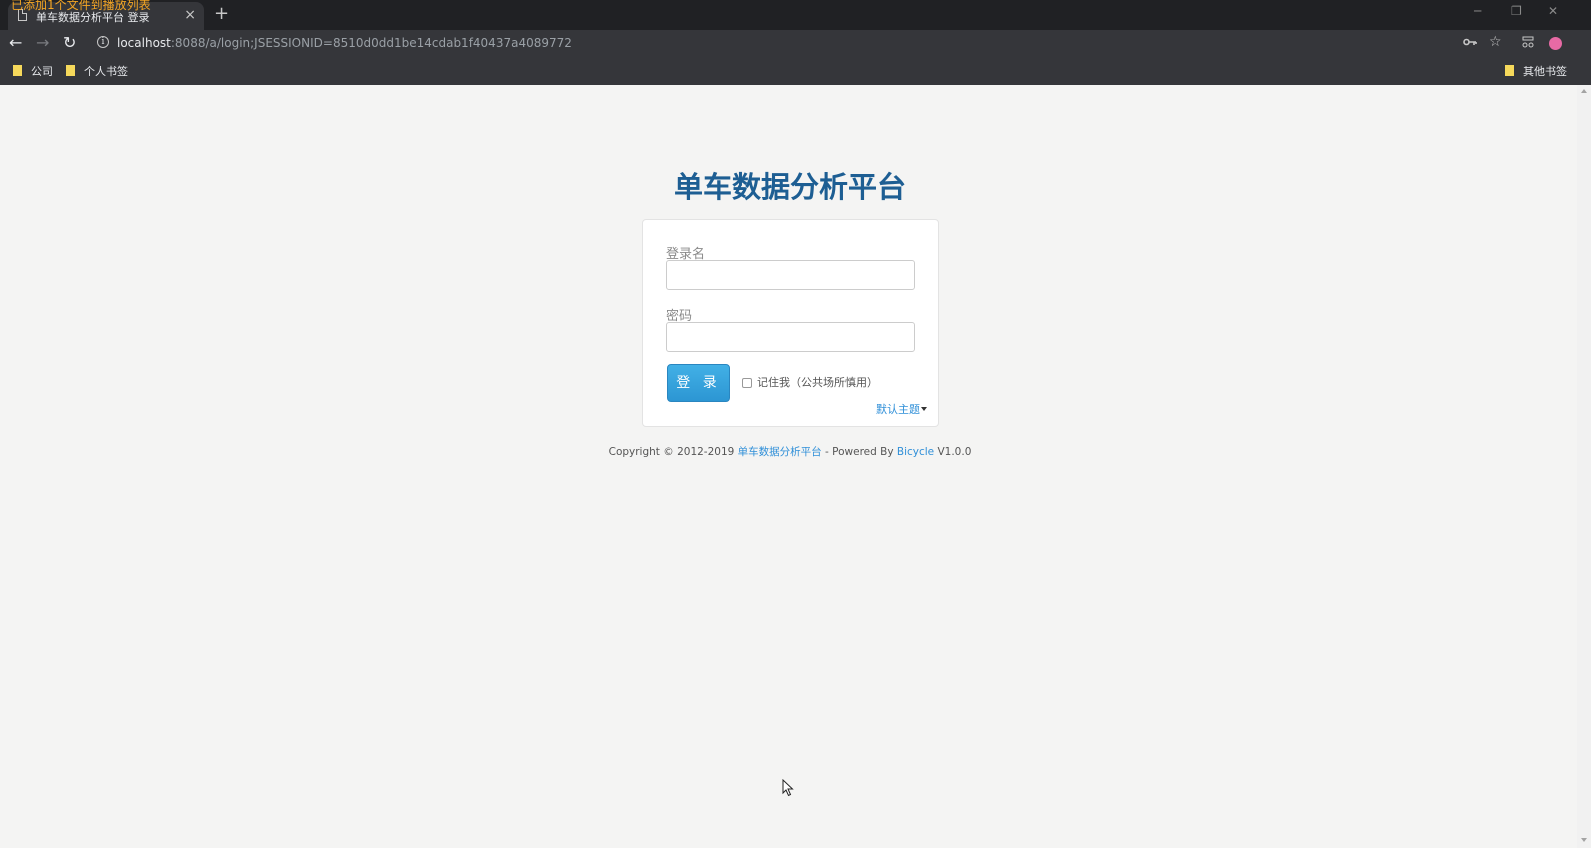  Describe the element at coordinates (1477, 11) in the screenshot. I see `minimize-button: ─` at that location.